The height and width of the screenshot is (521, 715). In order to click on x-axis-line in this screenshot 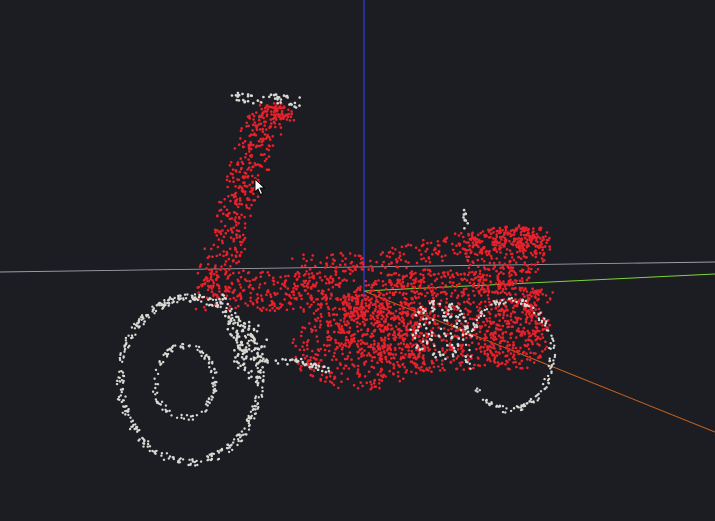, I will do `click(539, 361)`.